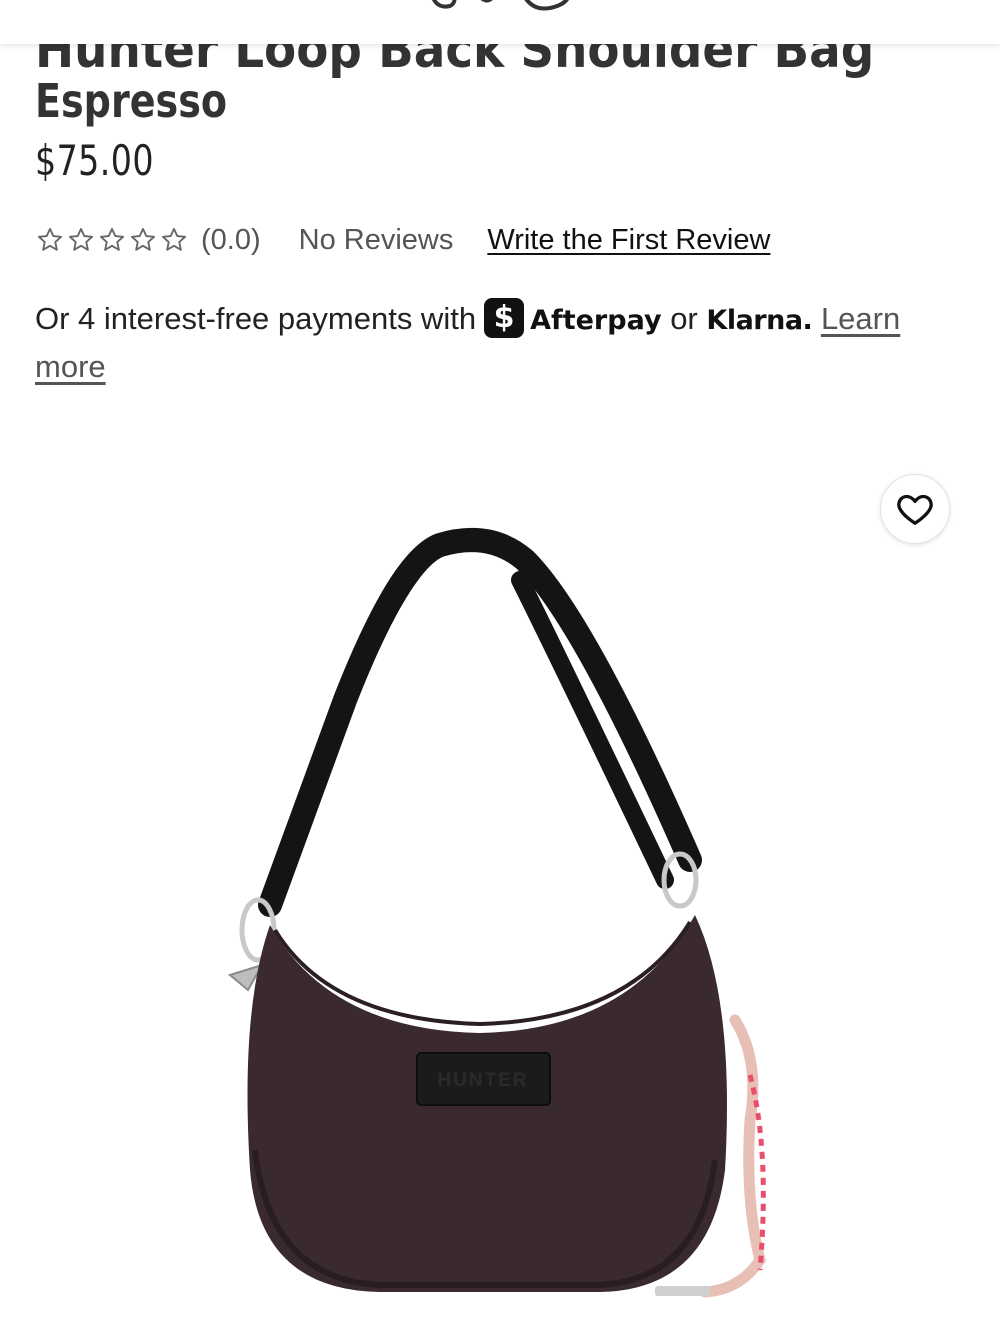 The width and height of the screenshot is (1000, 1333). I want to click on heart-outline-icon, so click(915, 509).